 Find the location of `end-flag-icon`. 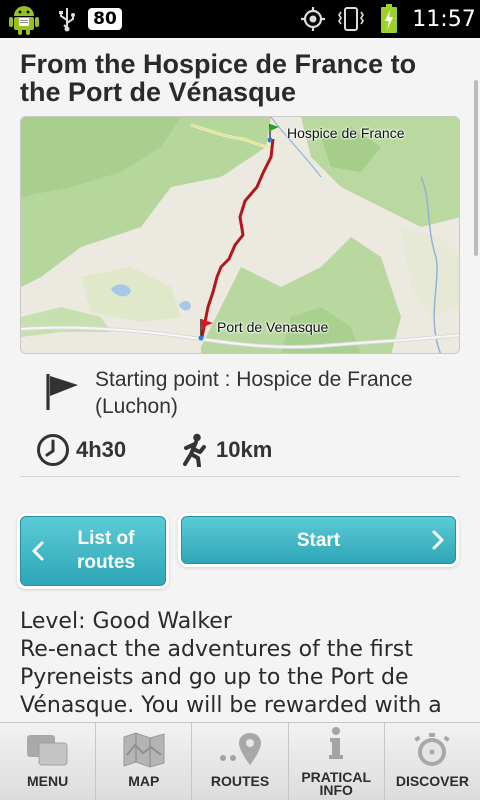

end-flag-icon is located at coordinates (206, 329).